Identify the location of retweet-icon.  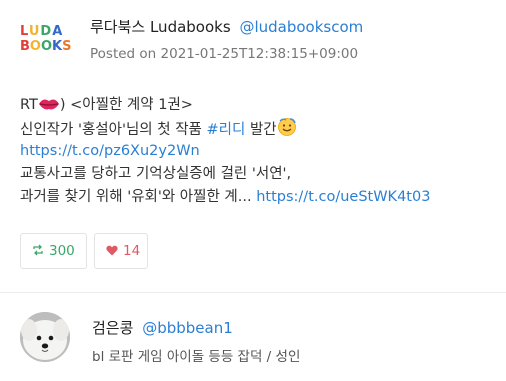
(38, 252).